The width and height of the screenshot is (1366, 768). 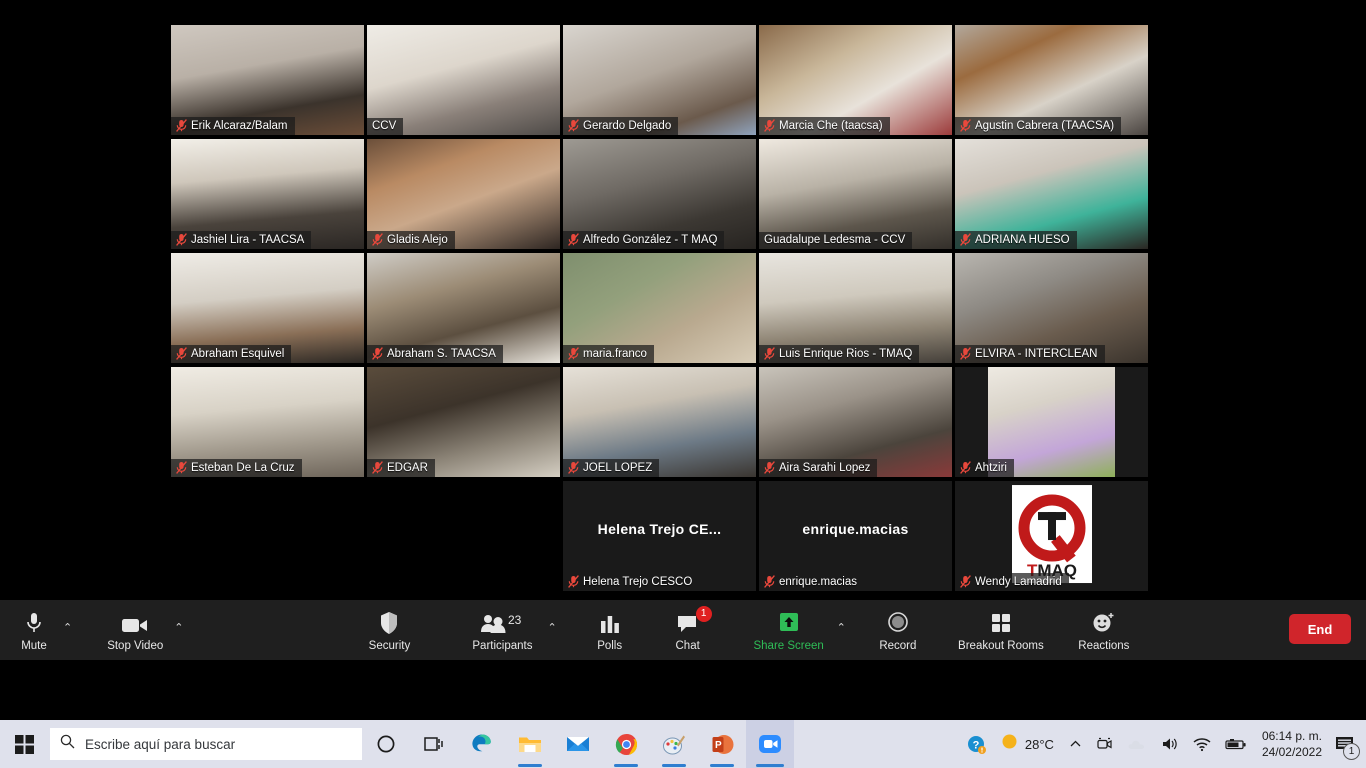 I want to click on participant-name-label: Wendy Lamadrid, so click(x=1018, y=581).